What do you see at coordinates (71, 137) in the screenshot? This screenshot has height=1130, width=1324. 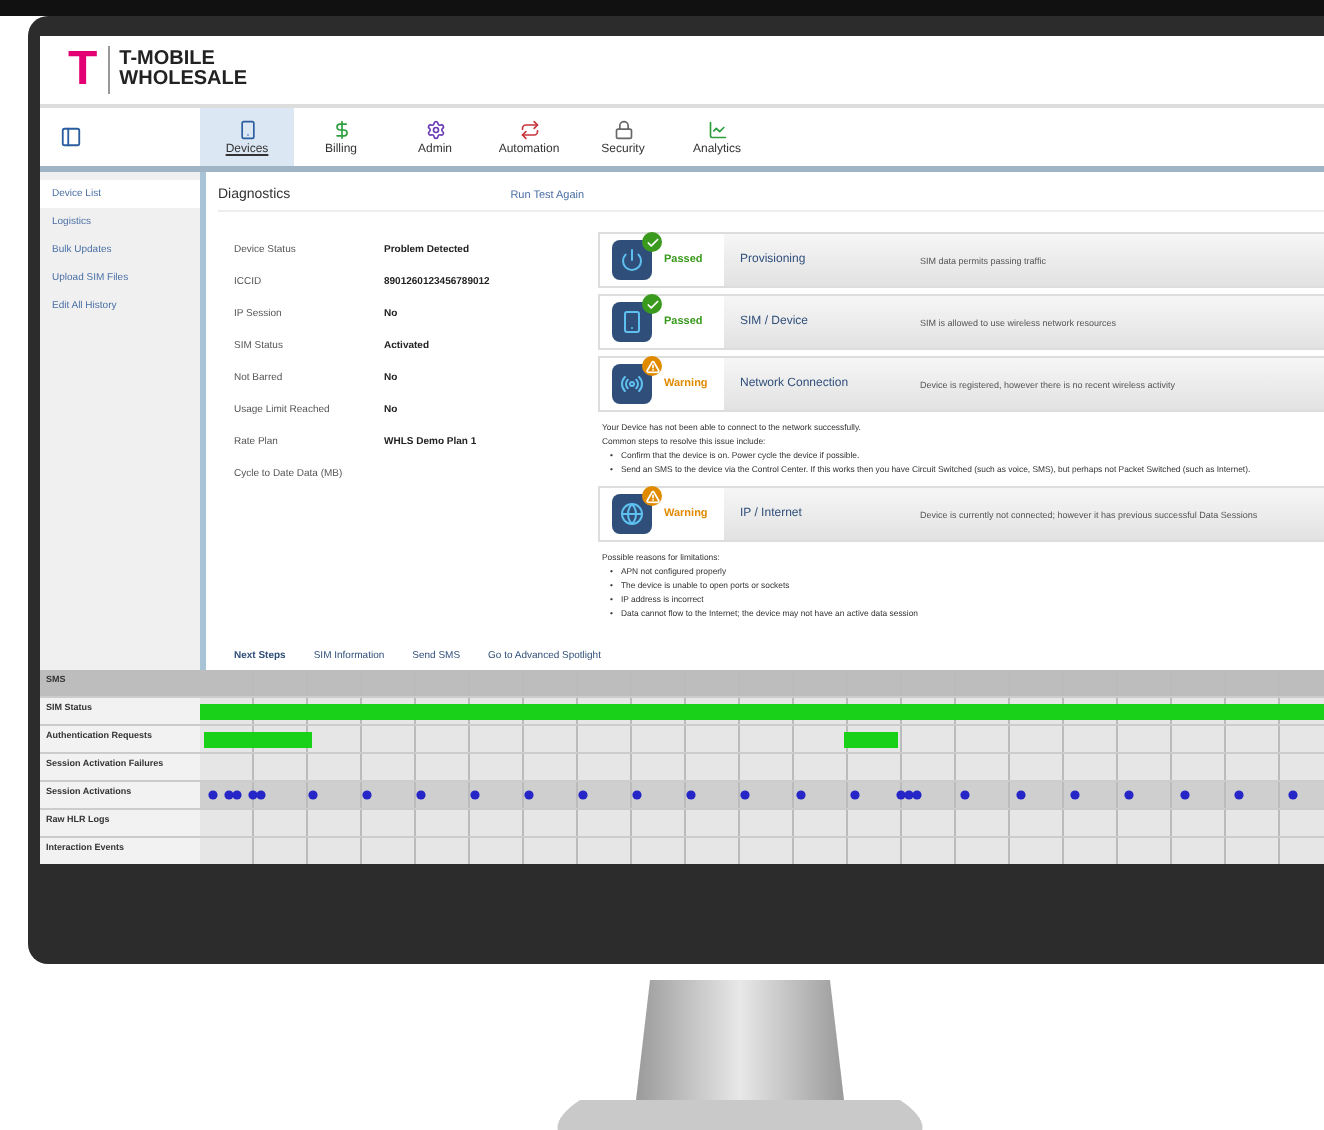 I see `sidebar-toggle-icon` at bounding box center [71, 137].